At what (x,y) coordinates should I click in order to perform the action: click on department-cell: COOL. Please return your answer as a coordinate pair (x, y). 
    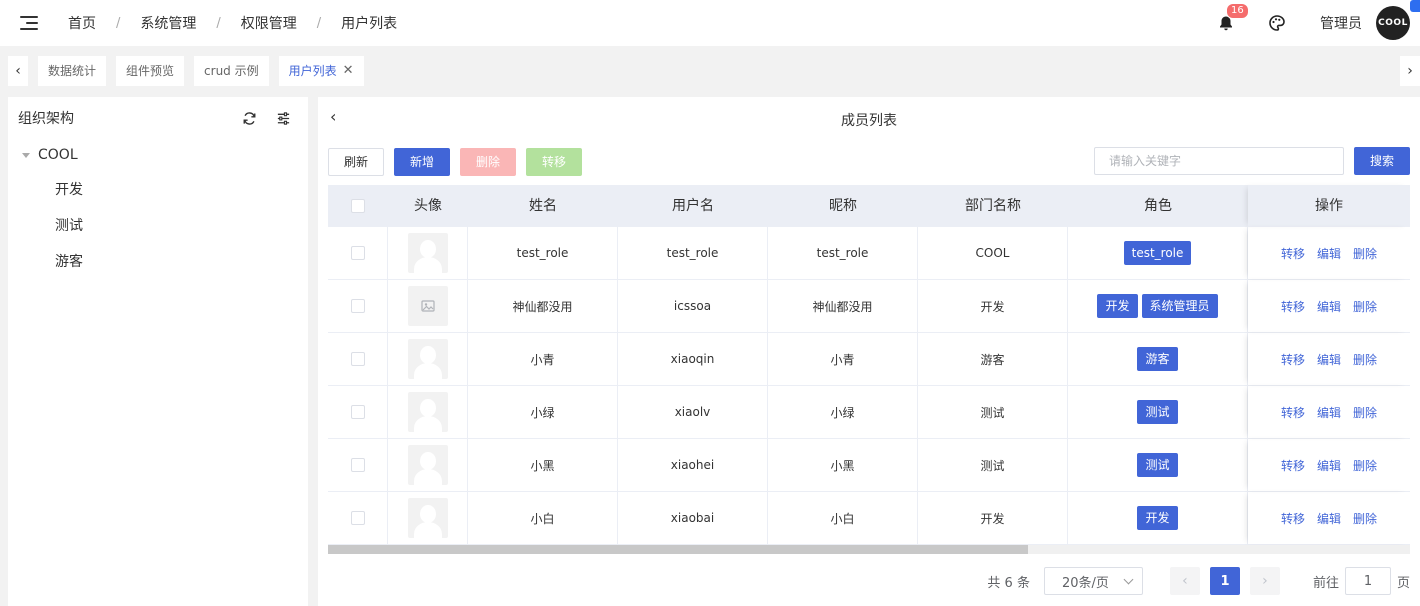
    Looking at the image, I should click on (993, 253).